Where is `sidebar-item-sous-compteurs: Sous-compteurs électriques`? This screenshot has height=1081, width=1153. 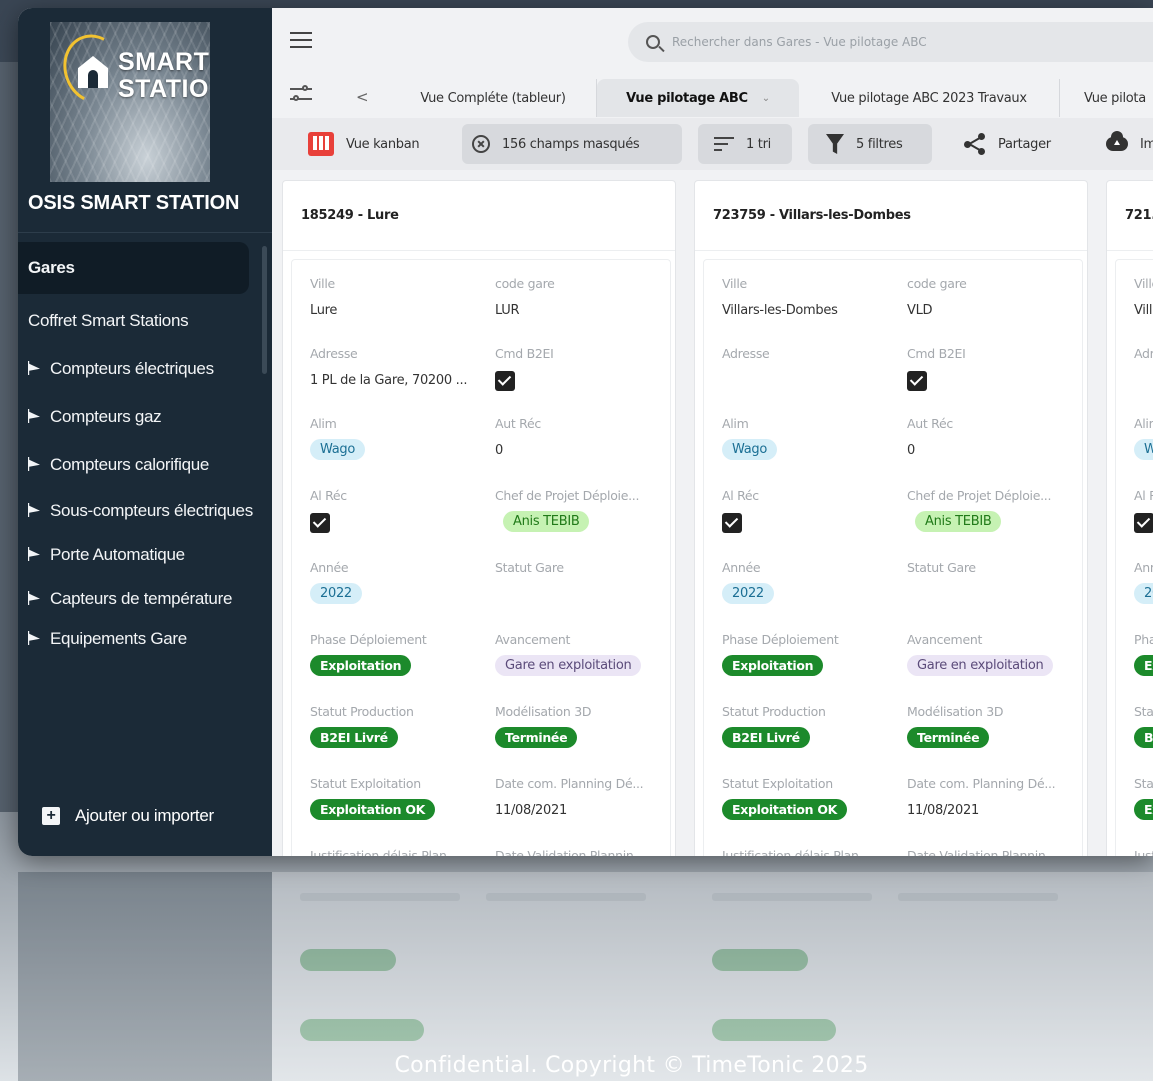 sidebar-item-sous-compteurs: Sous-compteurs électriques is located at coordinates (145, 511).